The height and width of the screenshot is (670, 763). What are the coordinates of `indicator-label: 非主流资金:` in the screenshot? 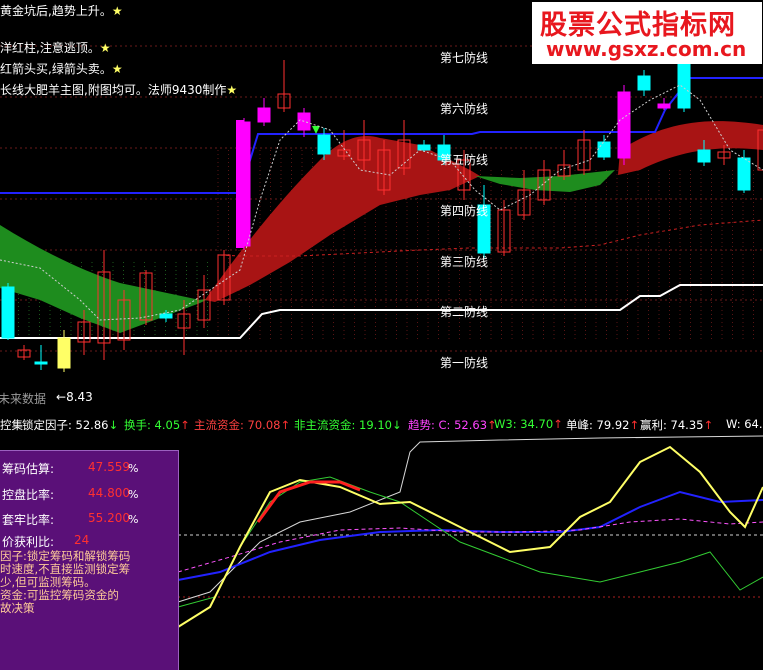 It's located at (327, 425).